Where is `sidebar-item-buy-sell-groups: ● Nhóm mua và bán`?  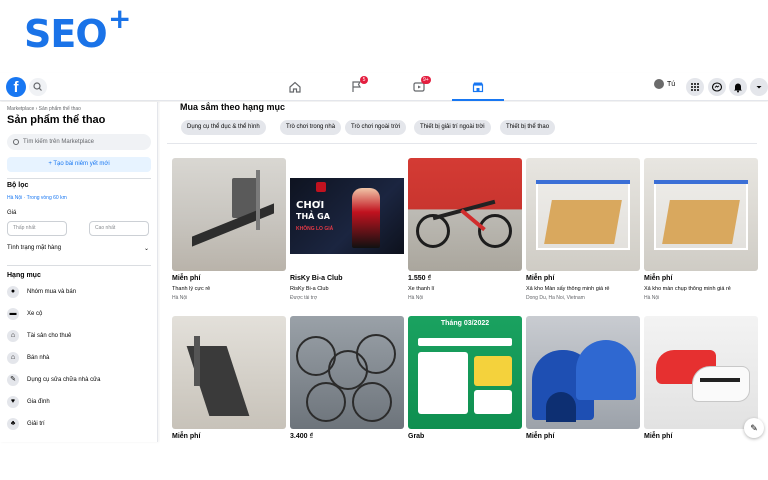
sidebar-item-buy-sell-groups: ● Nhóm mua và bán is located at coordinates (79, 292).